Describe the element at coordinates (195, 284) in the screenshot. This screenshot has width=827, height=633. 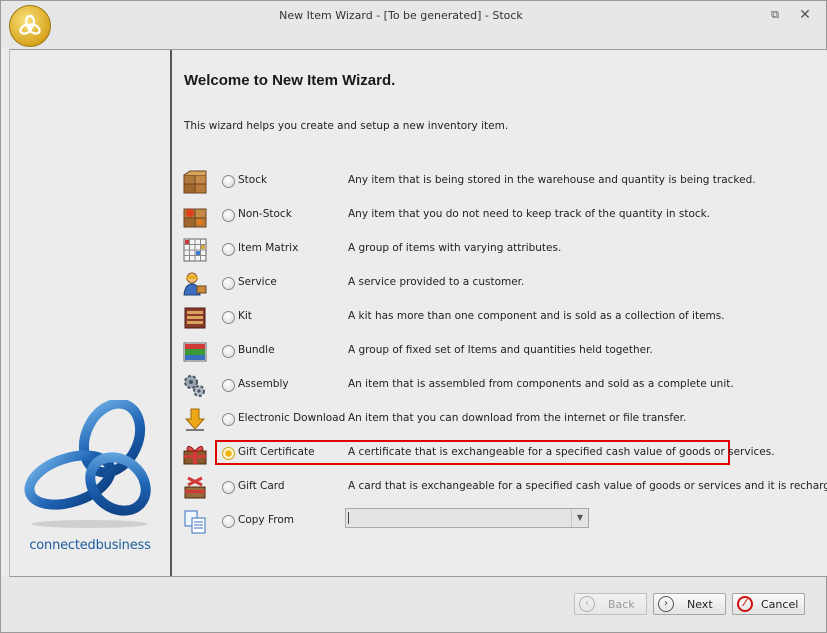
I see `service-person-icon` at that location.